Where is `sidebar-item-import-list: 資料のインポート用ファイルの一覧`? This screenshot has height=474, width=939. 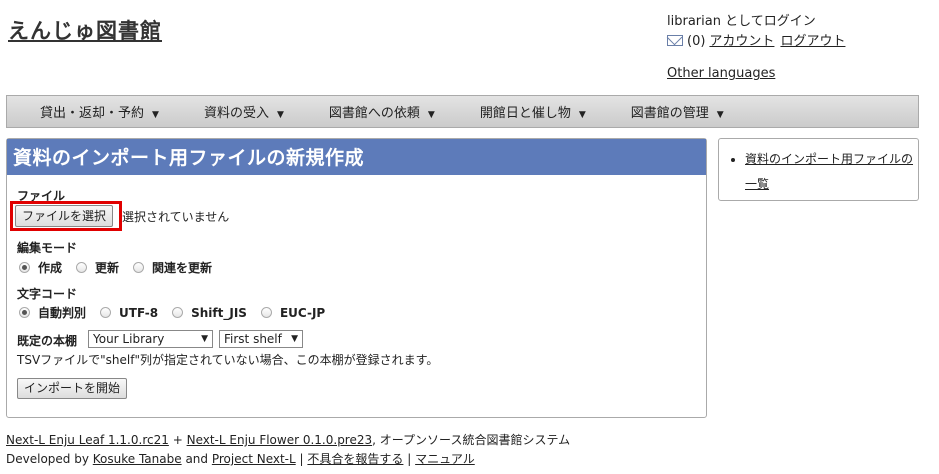 sidebar-item-import-list: 資料のインポート用ファイルの一覧 is located at coordinates (831, 172).